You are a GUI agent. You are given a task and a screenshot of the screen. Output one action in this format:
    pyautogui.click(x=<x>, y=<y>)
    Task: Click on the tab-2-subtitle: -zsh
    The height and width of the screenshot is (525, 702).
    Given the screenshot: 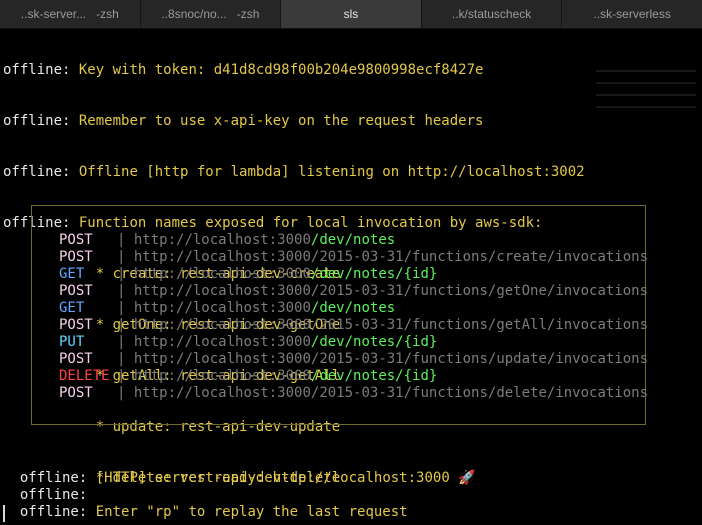 What is the action you would take?
    pyautogui.click(x=248, y=14)
    